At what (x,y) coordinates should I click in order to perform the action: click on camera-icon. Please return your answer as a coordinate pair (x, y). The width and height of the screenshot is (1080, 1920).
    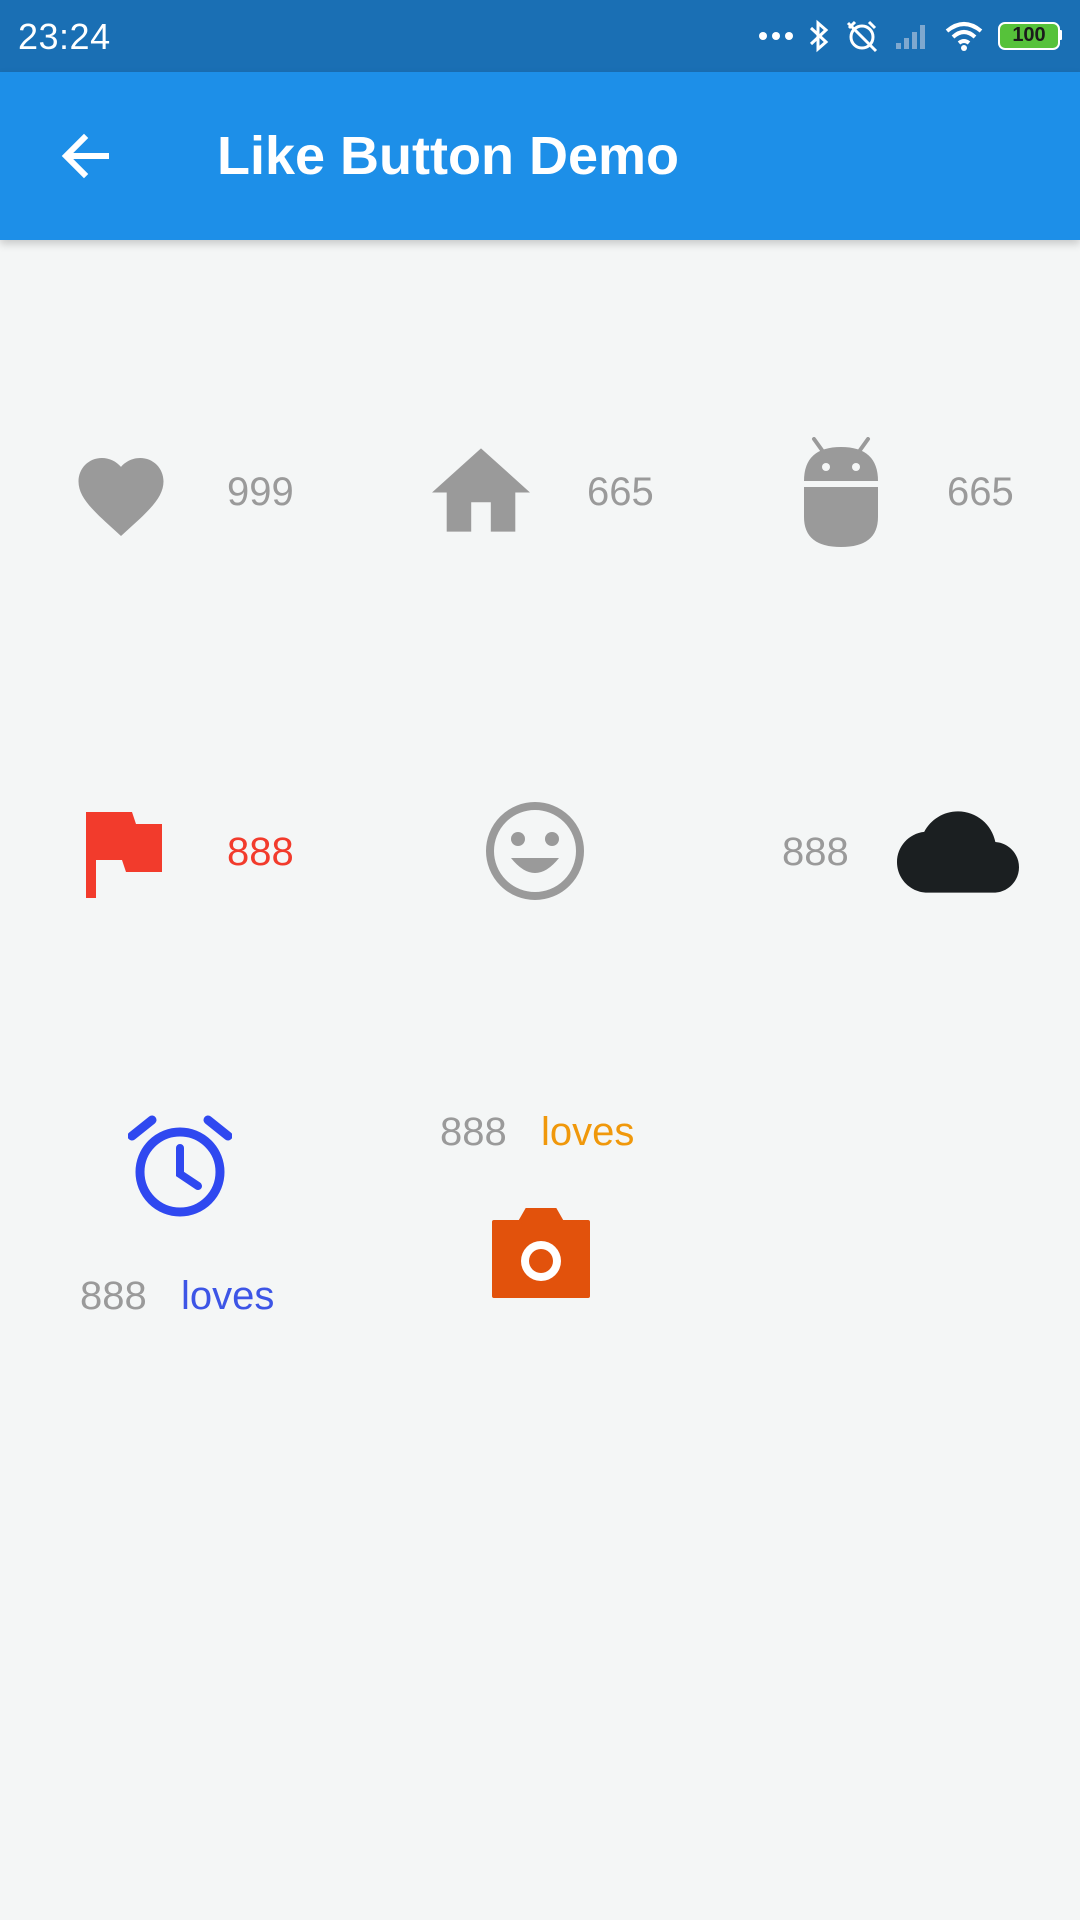
    Looking at the image, I should click on (541, 1254).